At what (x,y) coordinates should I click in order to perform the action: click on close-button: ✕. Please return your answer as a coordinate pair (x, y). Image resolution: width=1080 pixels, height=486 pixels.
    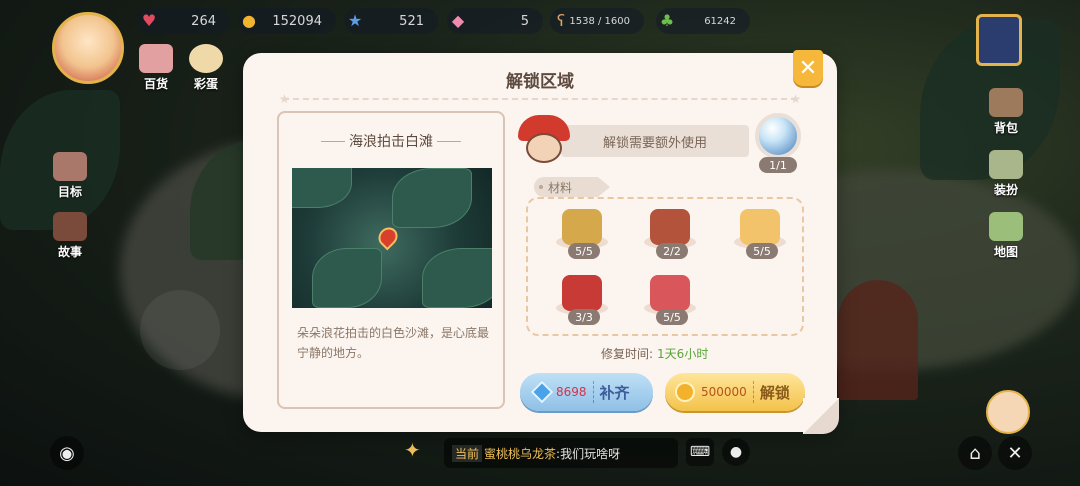
    Looking at the image, I should click on (808, 68).